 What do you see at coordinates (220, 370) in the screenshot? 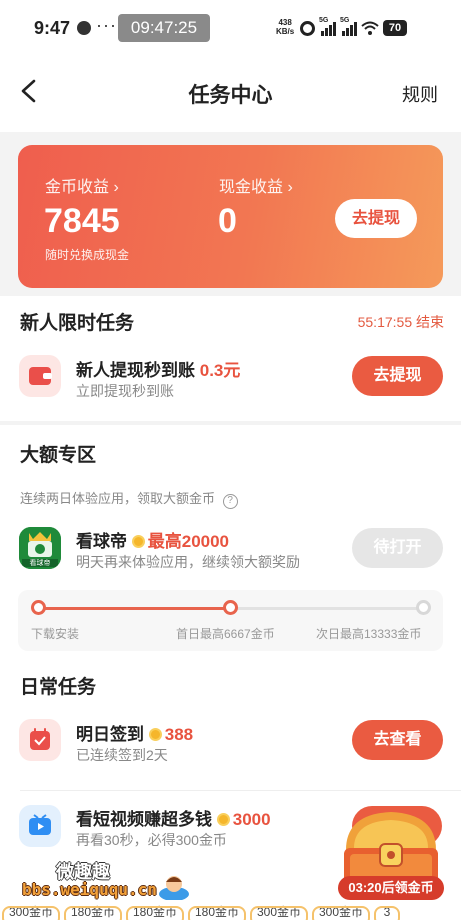
I see `newbie-task-amount: 0.3元` at bounding box center [220, 370].